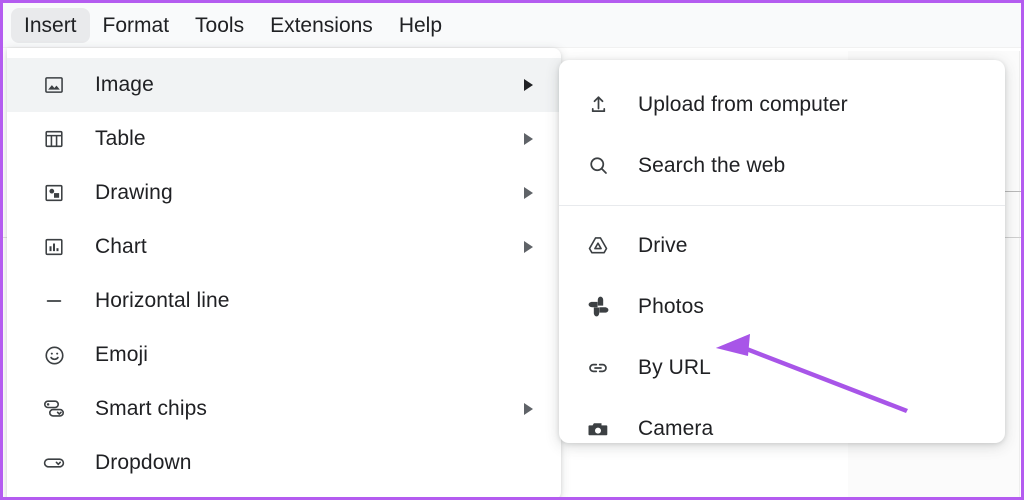 The image size is (1024, 500). I want to click on upload-icon, so click(598, 105).